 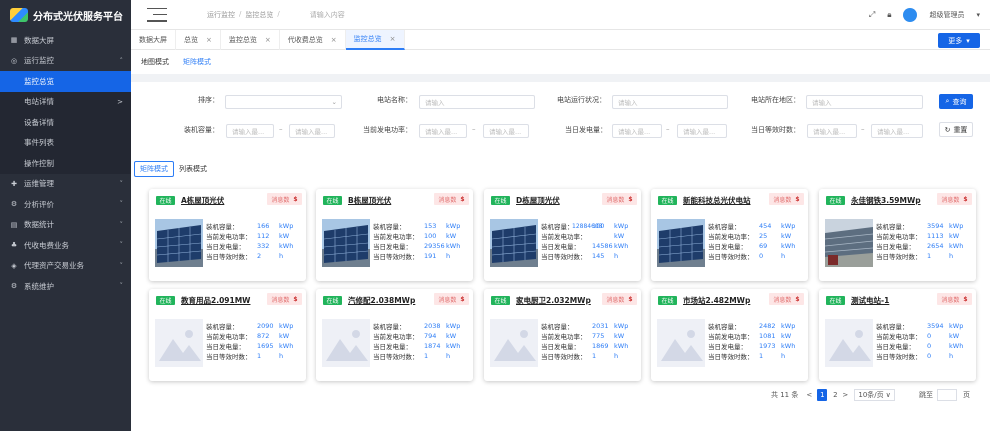 I want to click on metric-row-energy: 当日发电量： 1973 kWh, so click(x=757, y=346).